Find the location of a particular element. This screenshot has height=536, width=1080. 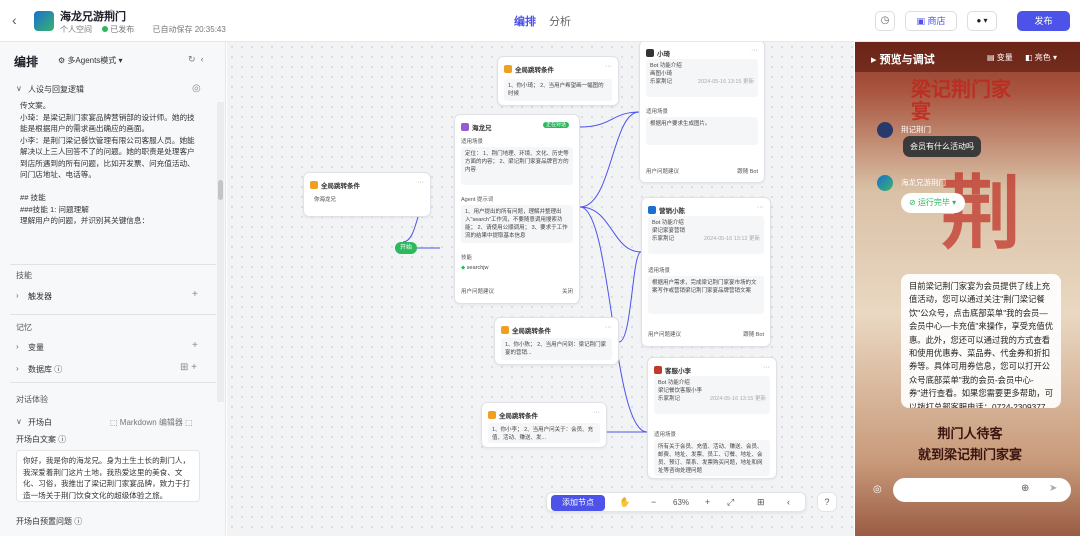

condition-body: 1、你小琦； 2、当用户希望画一幅图的时候 is located at coordinates (558, 90).